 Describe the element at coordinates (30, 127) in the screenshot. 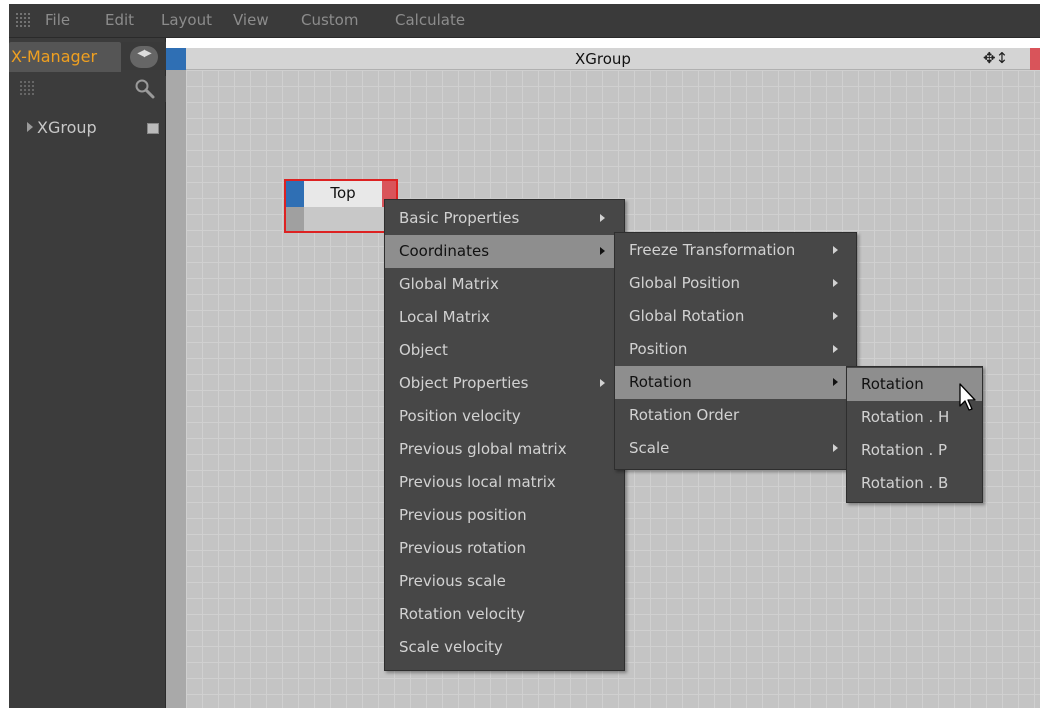

I see `expand-arrow-icon` at that location.